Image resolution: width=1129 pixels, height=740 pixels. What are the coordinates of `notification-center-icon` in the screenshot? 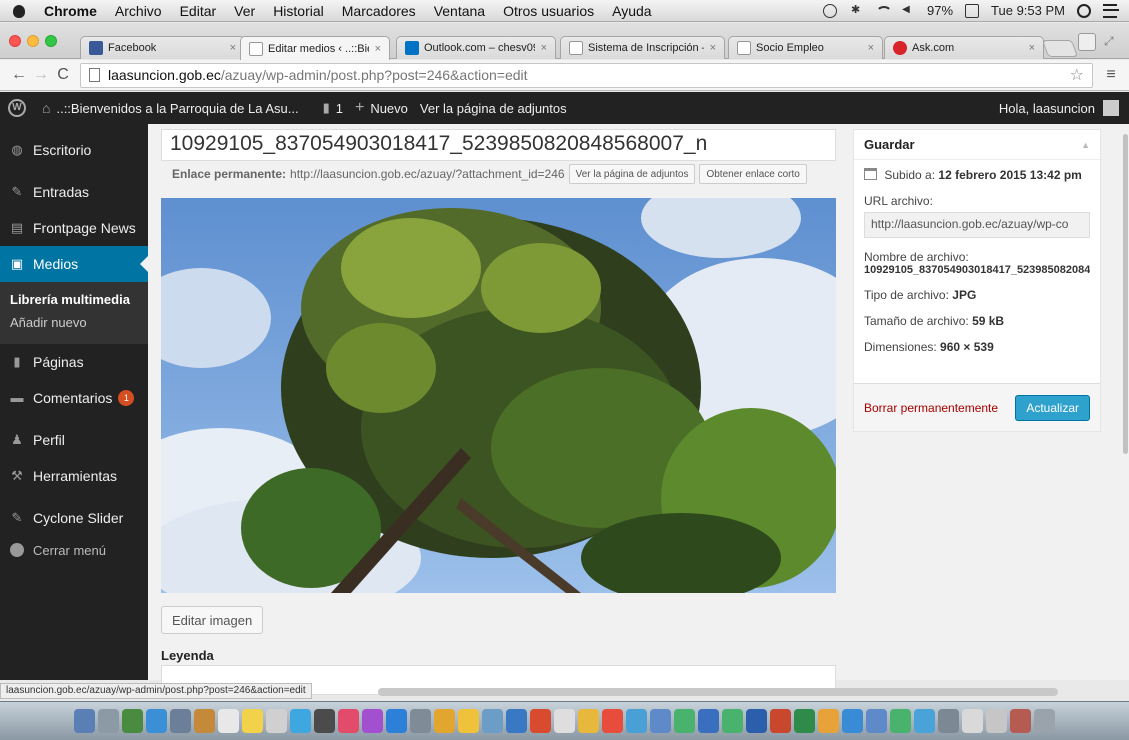 It's located at (1111, 10).